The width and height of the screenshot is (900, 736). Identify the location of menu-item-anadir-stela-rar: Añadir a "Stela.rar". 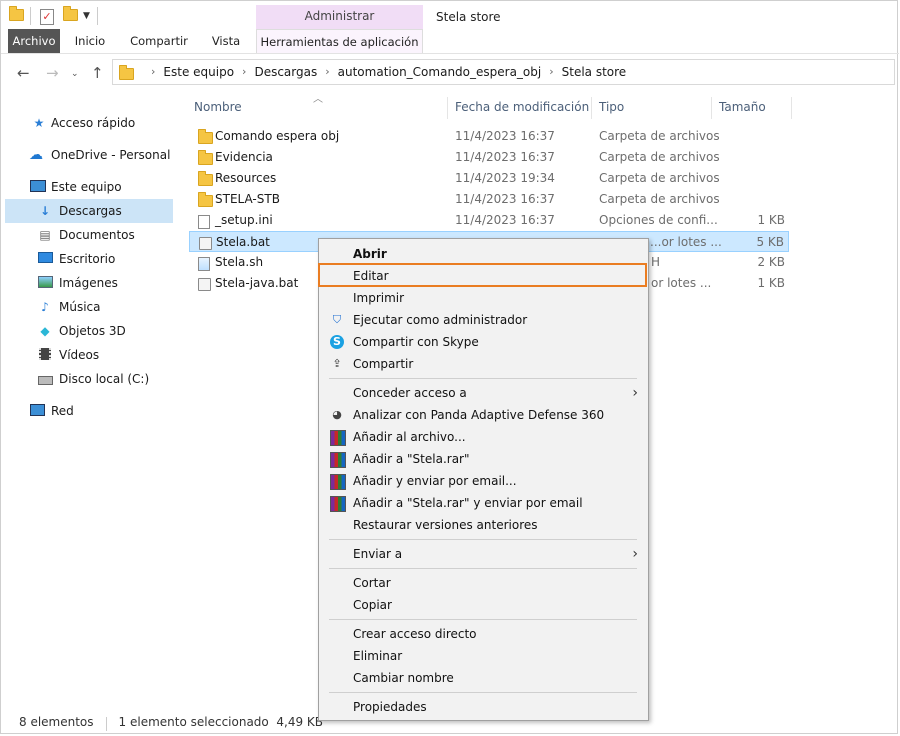
(483, 459).